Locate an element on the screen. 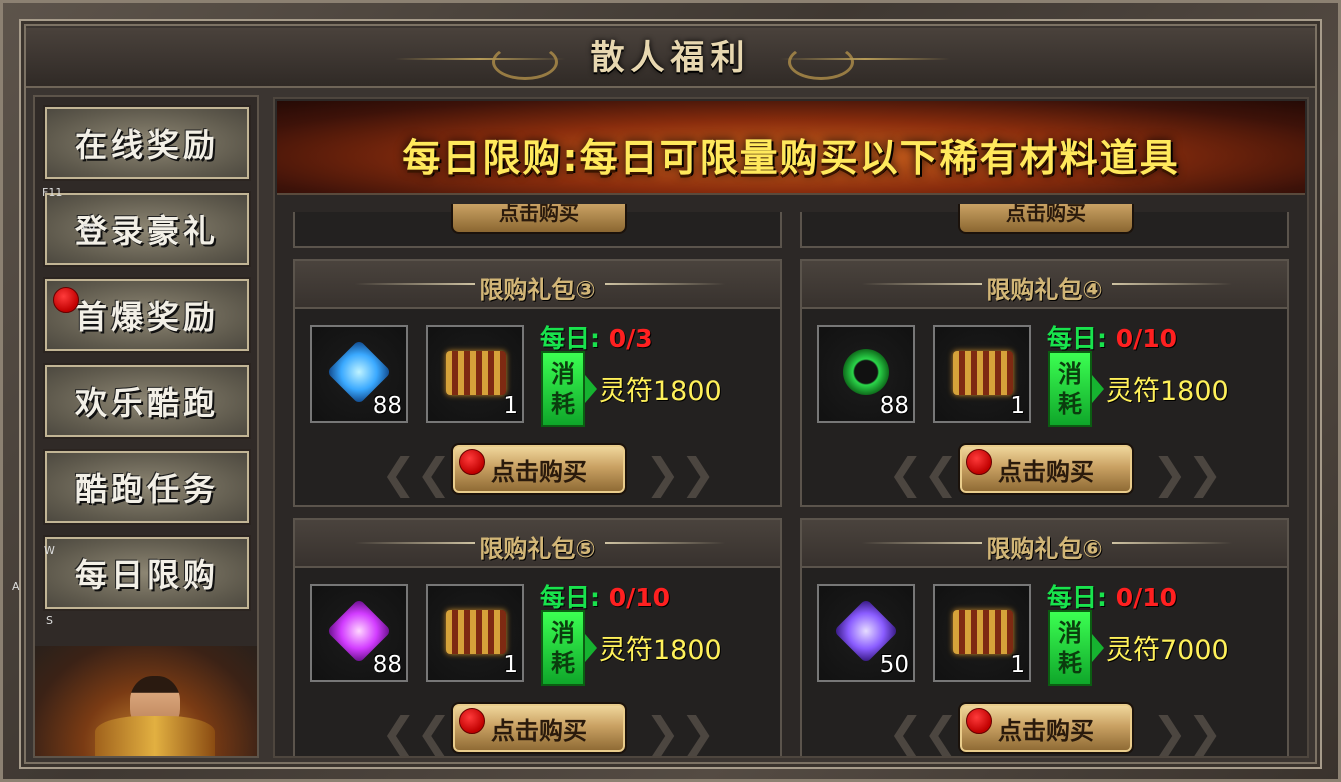 The width and height of the screenshot is (1341, 782). item-slot: 50 is located at coordinates (866, 633).